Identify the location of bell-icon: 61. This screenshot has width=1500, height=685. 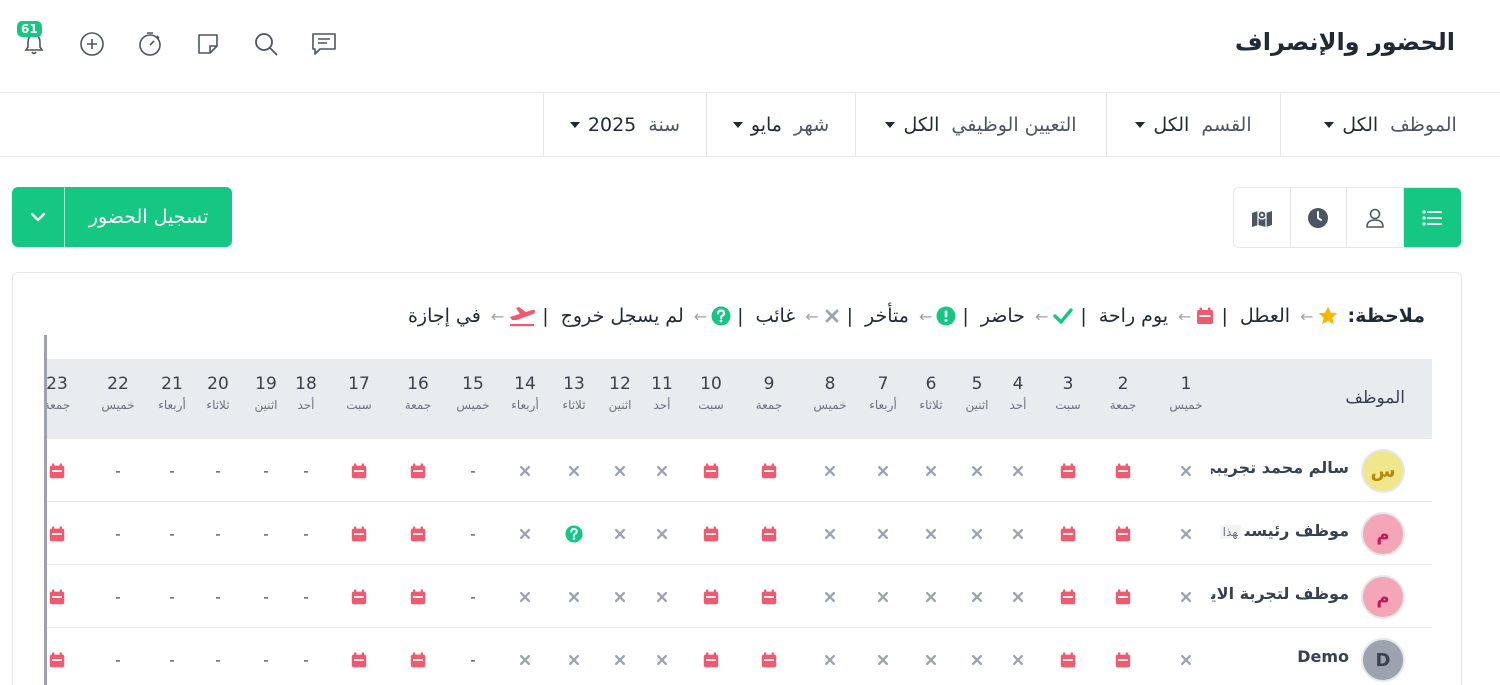
(34, 42).